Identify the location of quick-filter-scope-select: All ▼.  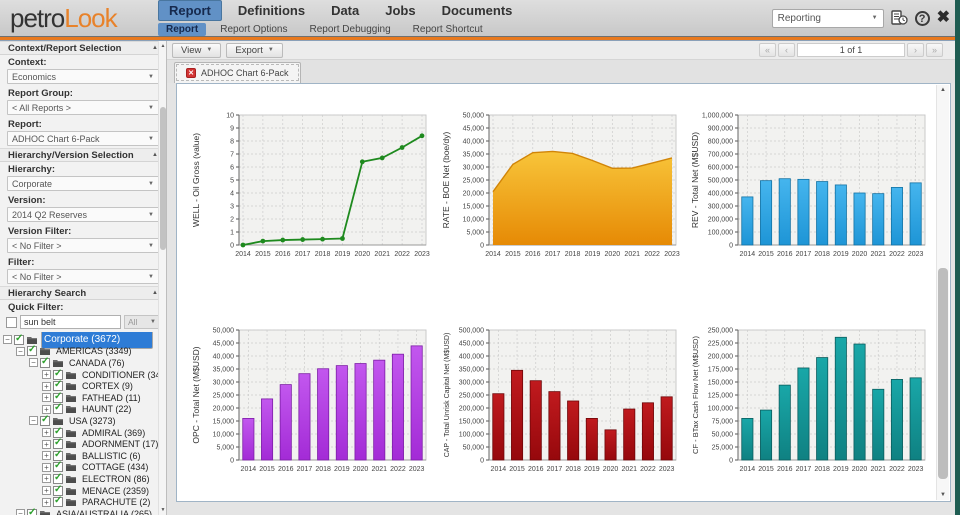
(142, 322).